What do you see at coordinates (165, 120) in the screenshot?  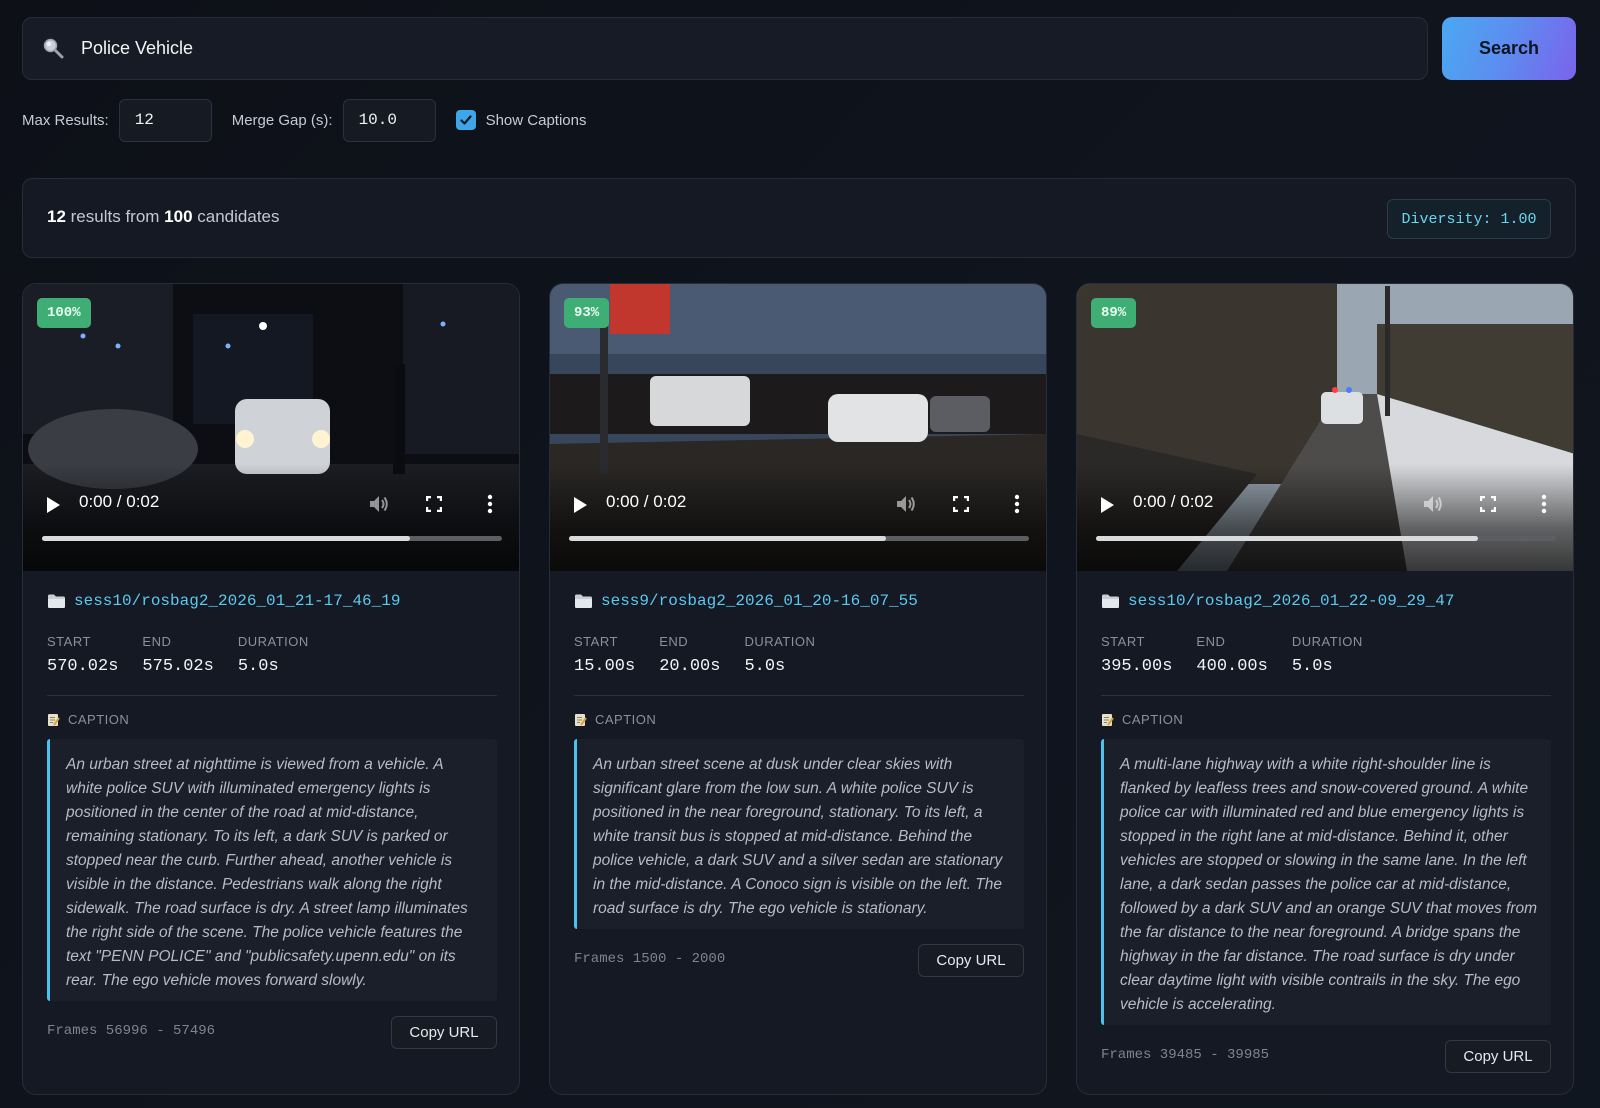 I see `max-results-input: 12` at bounding box center [165, 120].